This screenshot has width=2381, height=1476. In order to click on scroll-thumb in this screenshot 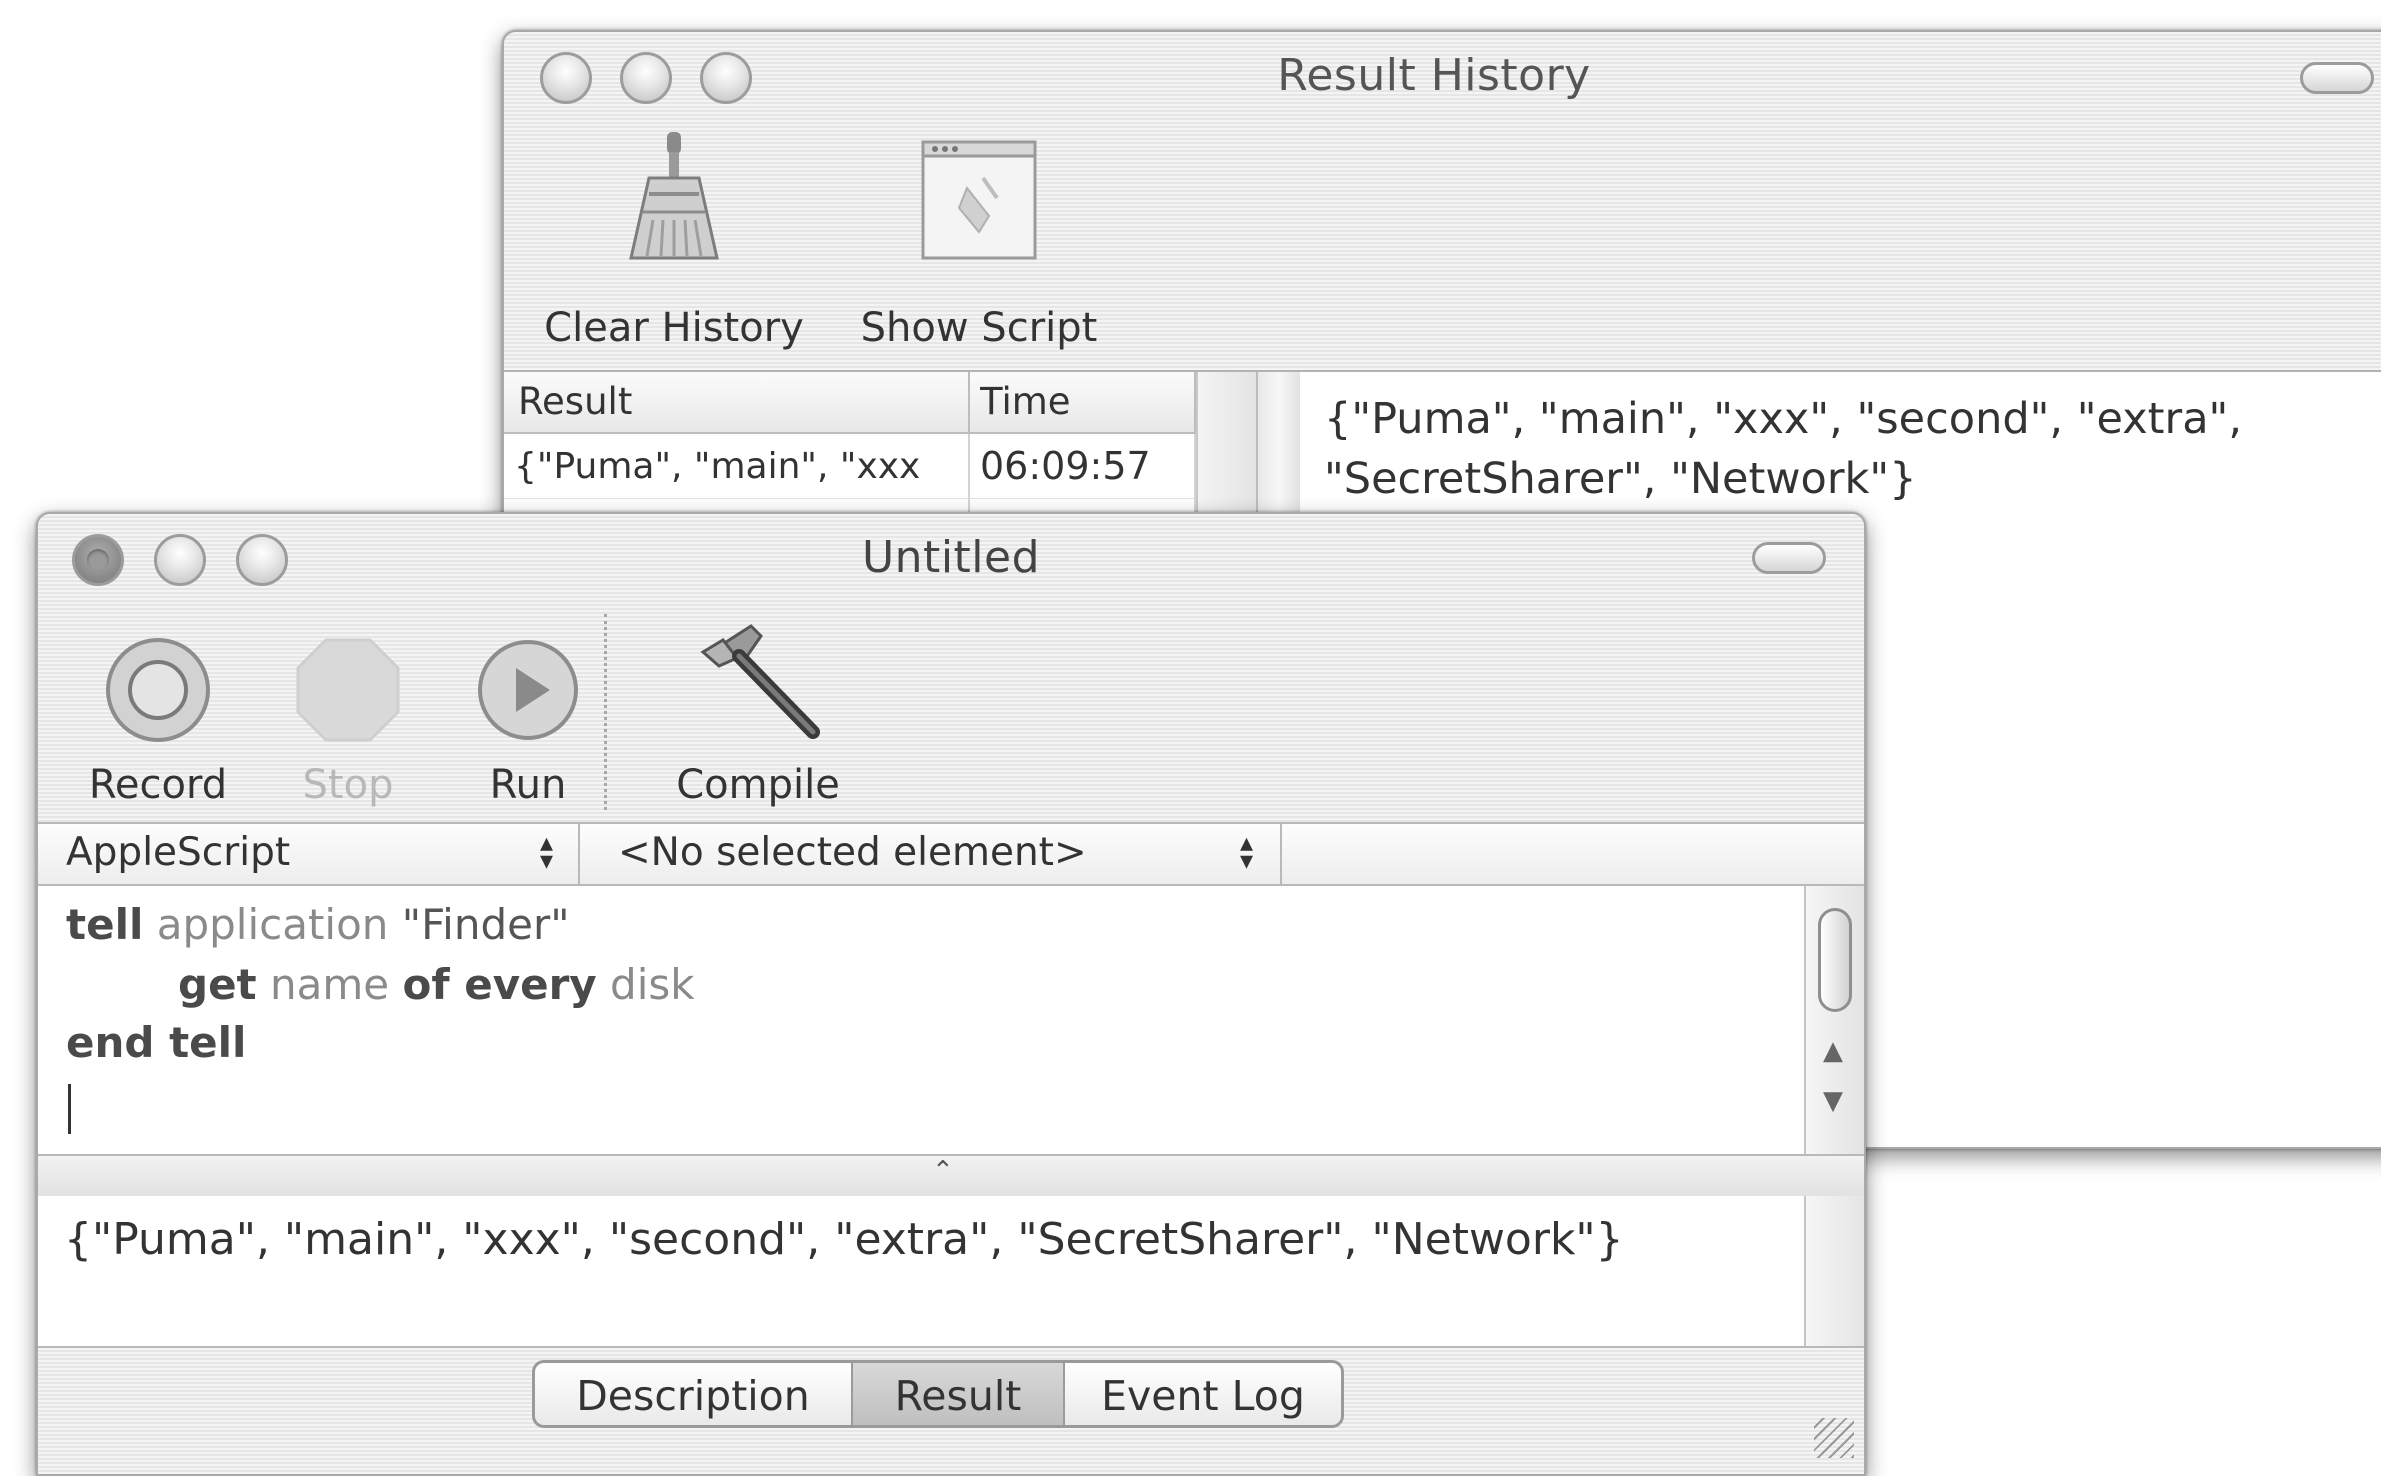, I will do `click(1835, 960)`.